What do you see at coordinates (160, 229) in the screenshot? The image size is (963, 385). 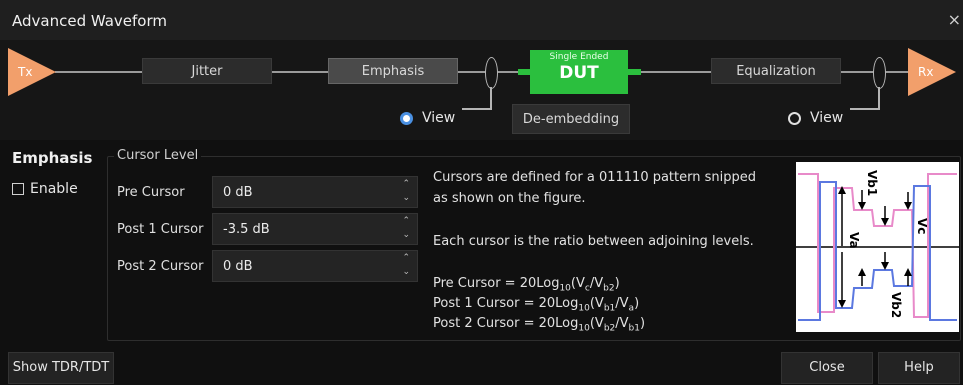 I see `post1-cursor-label: Post 1 Cursor` at bounding box center [160, 229].